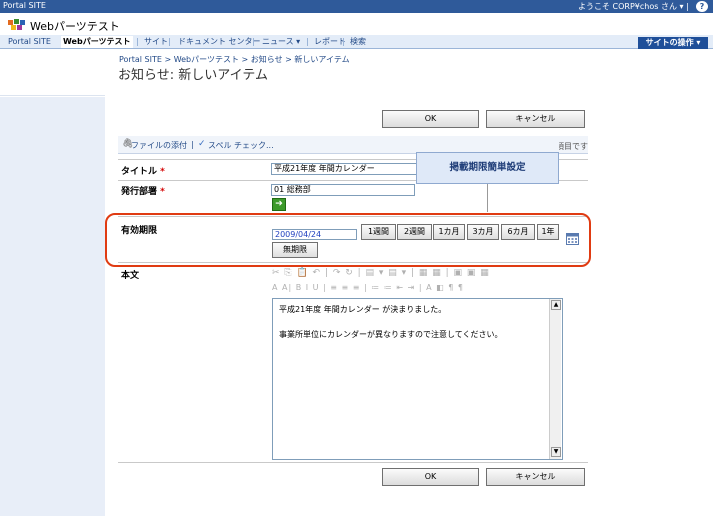 The width and height of the screenshot is (713, 516). What do you see at coordinates (430, 119) in the screenshot?
I see `ok-button-top: OK` at bounding box center [430, 119].